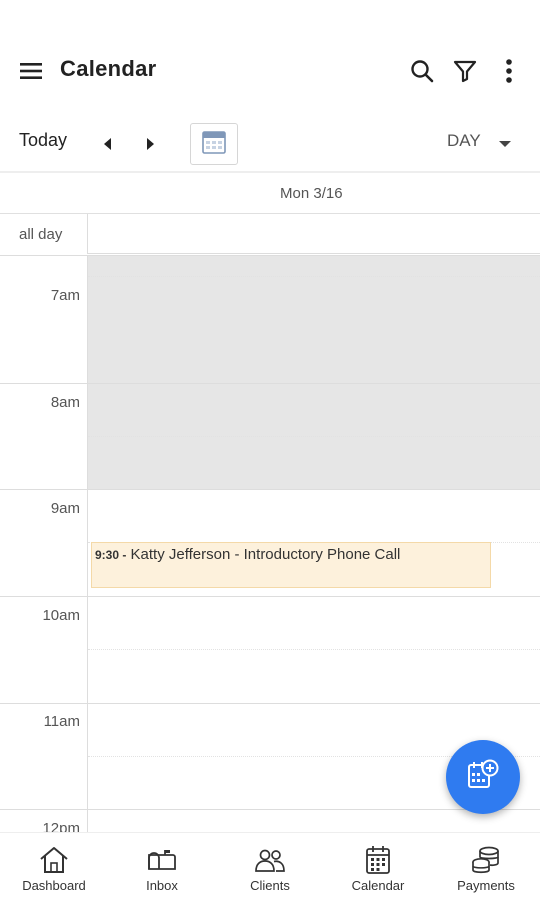 Image resolution: width=540 pixels, height=901 pixels. Describe the element at coordinates (162, 885) in the screenshot. I see `nav-tab-label: Inbox` at that location.